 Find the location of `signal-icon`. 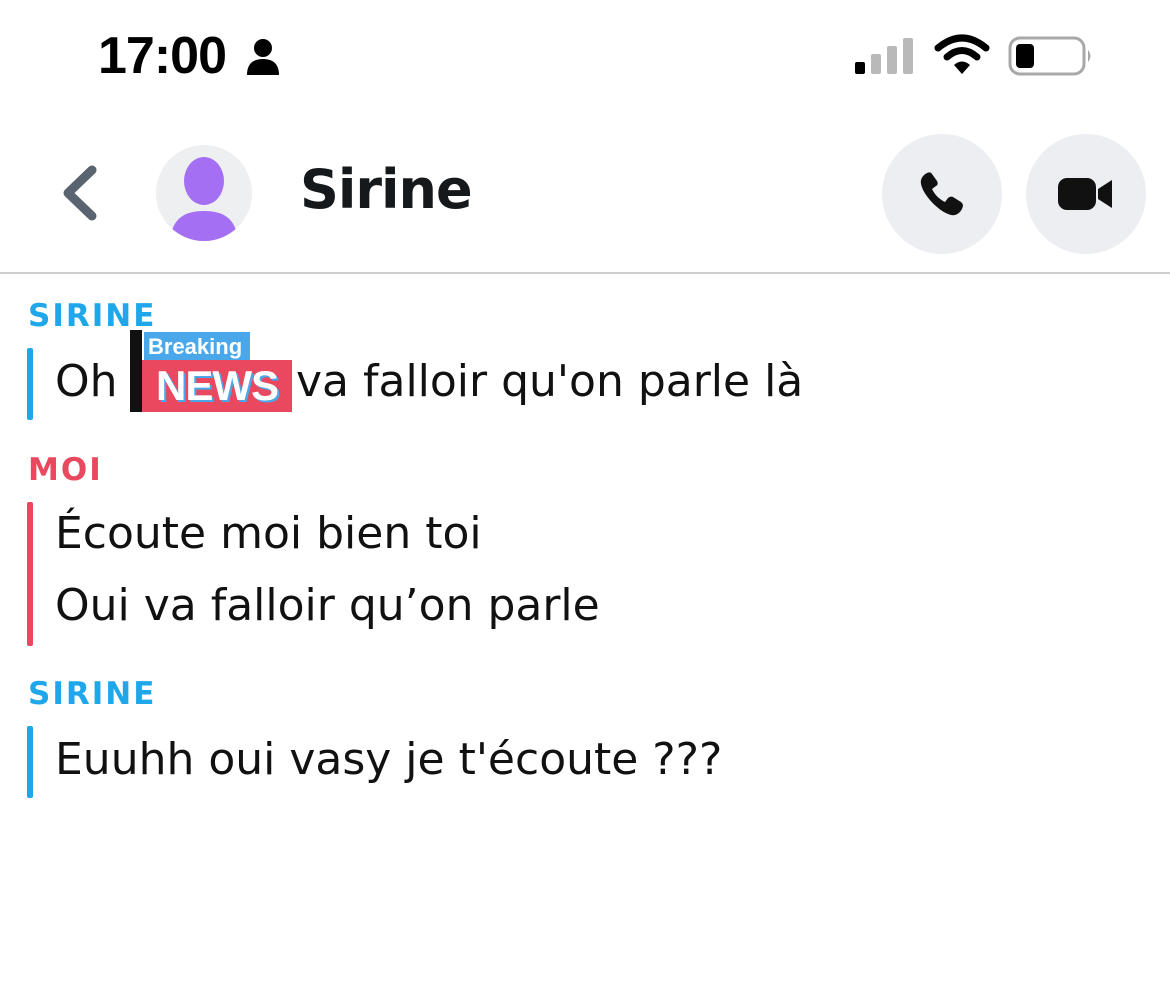

signal-icon is located at coordinates (884, 56).